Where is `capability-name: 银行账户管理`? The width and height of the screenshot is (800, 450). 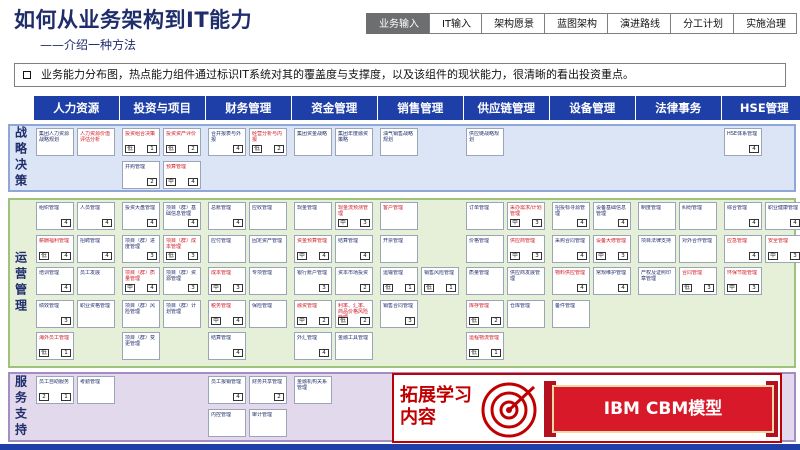 capability-name: 银行账户管理 is located at coordinates (312, 273).